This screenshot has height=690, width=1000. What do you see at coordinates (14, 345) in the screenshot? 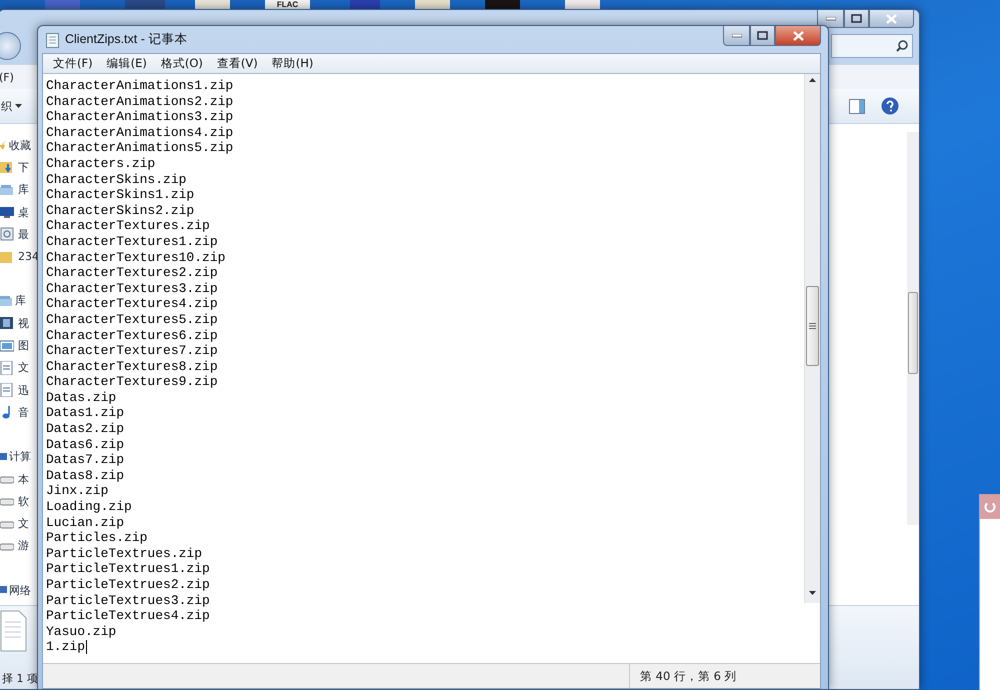
I see `sidebar-item: 图` at bounding box center [14, 345].